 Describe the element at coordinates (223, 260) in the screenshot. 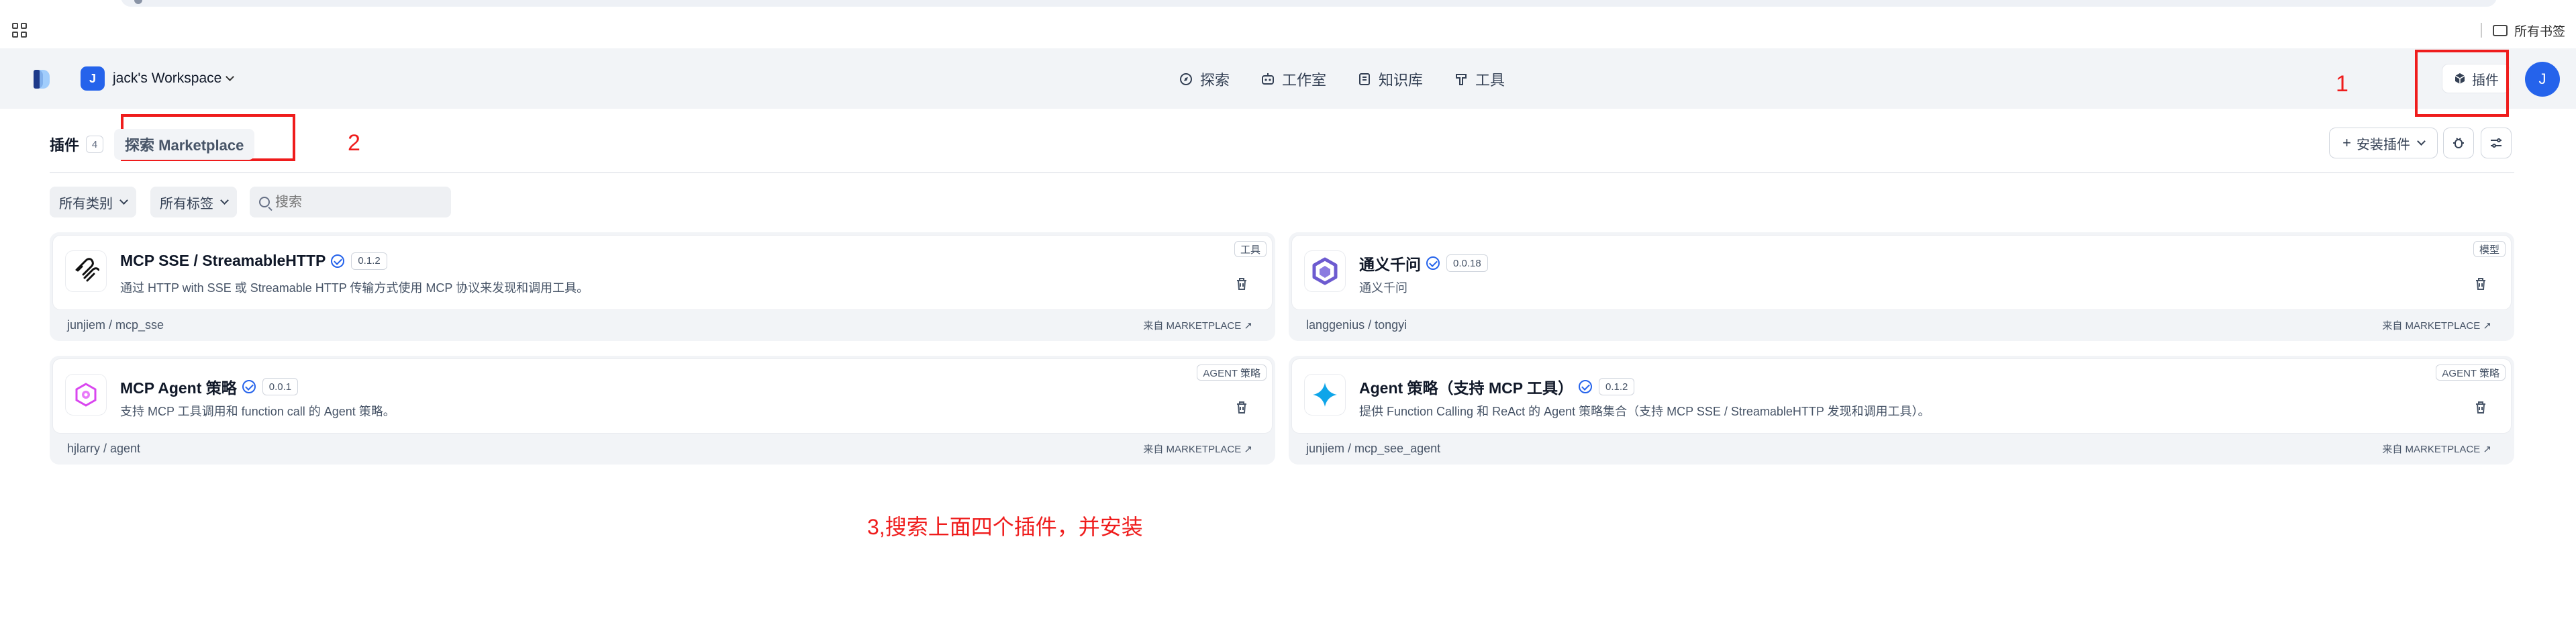

I see `plugin-name: MCP SSE / StreamableHTTP` at that location.